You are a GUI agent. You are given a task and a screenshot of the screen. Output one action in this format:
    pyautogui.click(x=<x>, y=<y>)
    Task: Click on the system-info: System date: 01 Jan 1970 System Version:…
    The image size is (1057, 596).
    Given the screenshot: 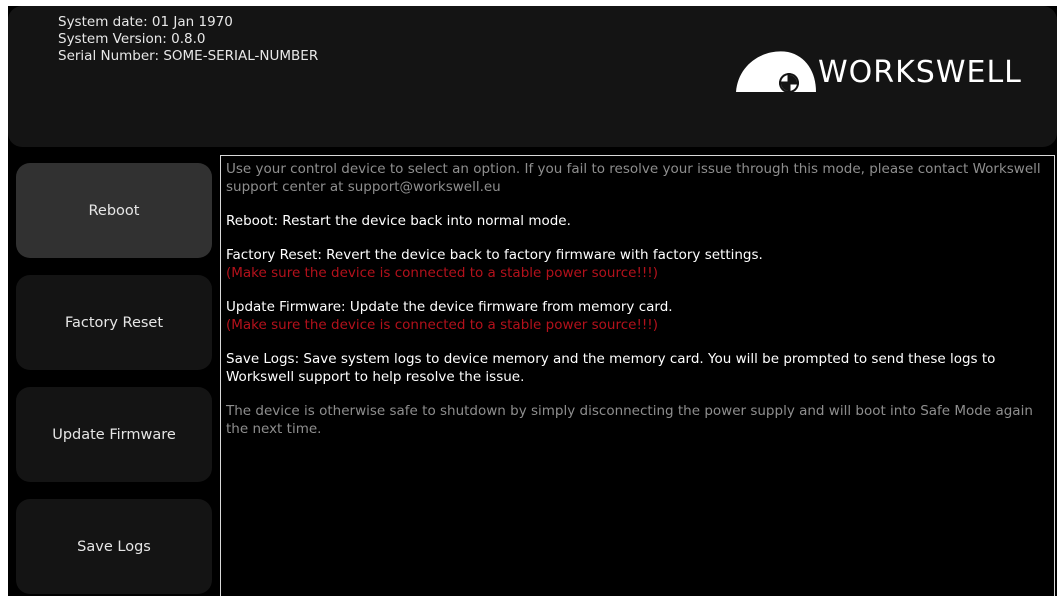 What is the action you would take?
    pyautogui.click(x=188, y=39)
    